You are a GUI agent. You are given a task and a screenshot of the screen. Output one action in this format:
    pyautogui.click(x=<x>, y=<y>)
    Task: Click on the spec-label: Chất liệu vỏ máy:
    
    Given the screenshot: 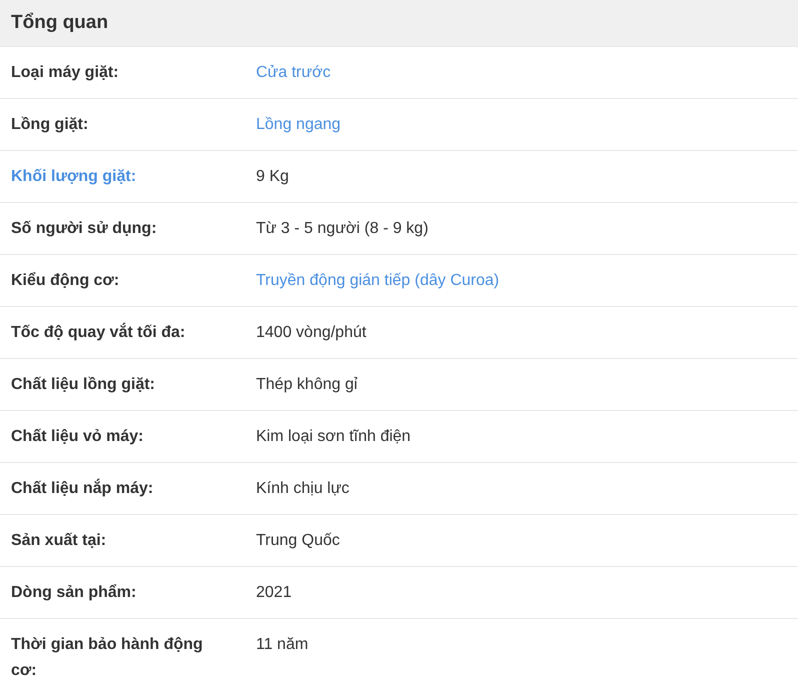 What is the action you would take?
    pyautogui.click(x=77, y=437)
    